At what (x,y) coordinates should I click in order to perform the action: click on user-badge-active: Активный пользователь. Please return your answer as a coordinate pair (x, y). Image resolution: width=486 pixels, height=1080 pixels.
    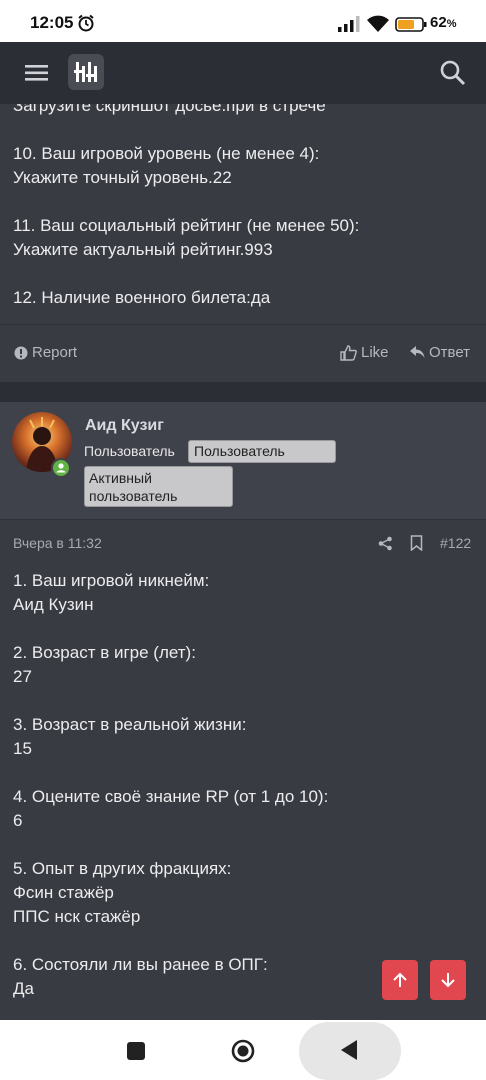
    Looking at the image, I should click on (158, 486).